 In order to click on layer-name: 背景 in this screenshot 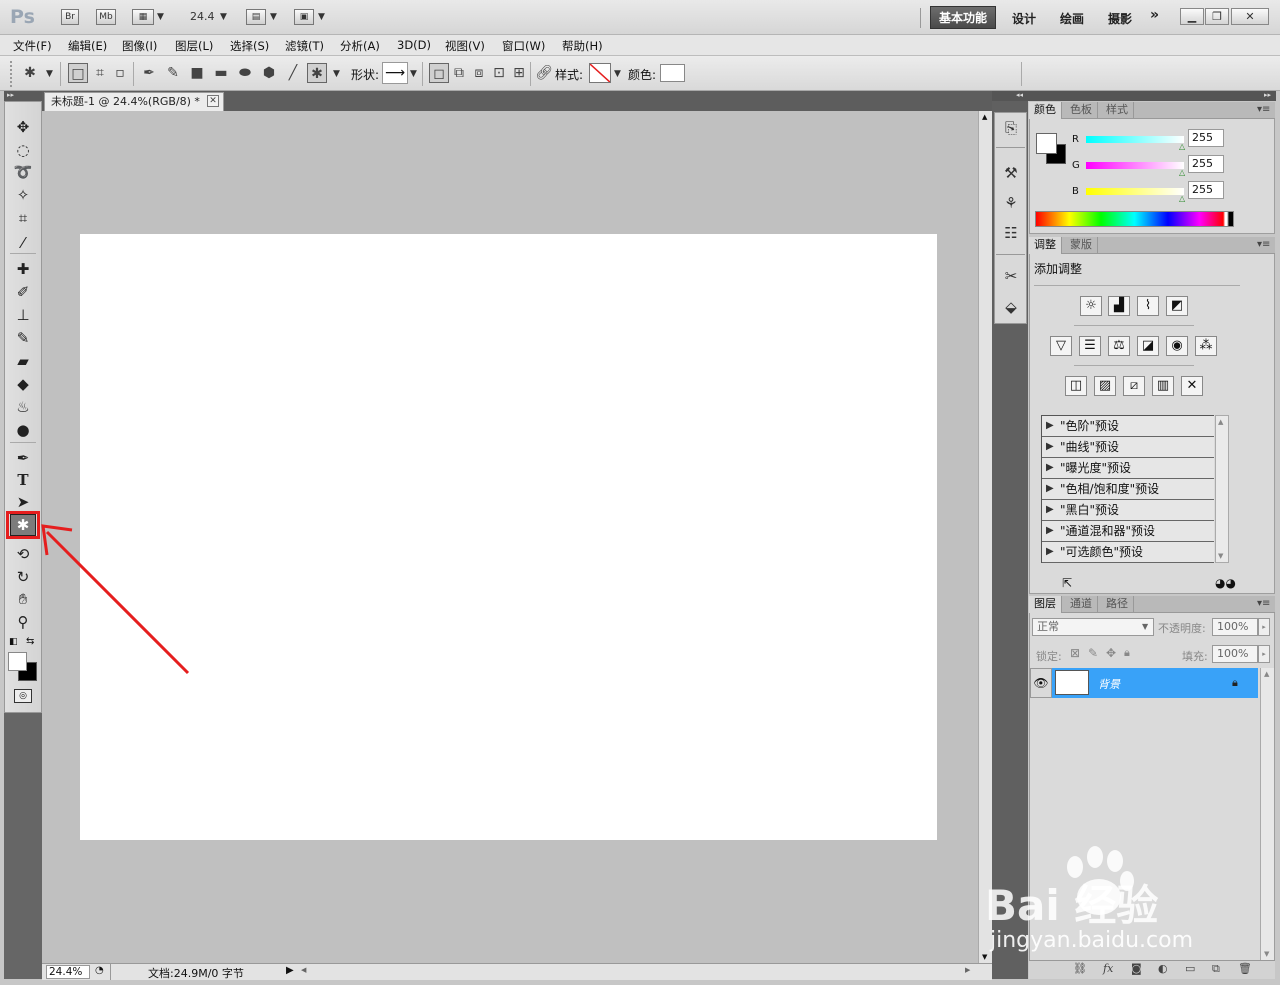, I will do `click(1109, 684)`.